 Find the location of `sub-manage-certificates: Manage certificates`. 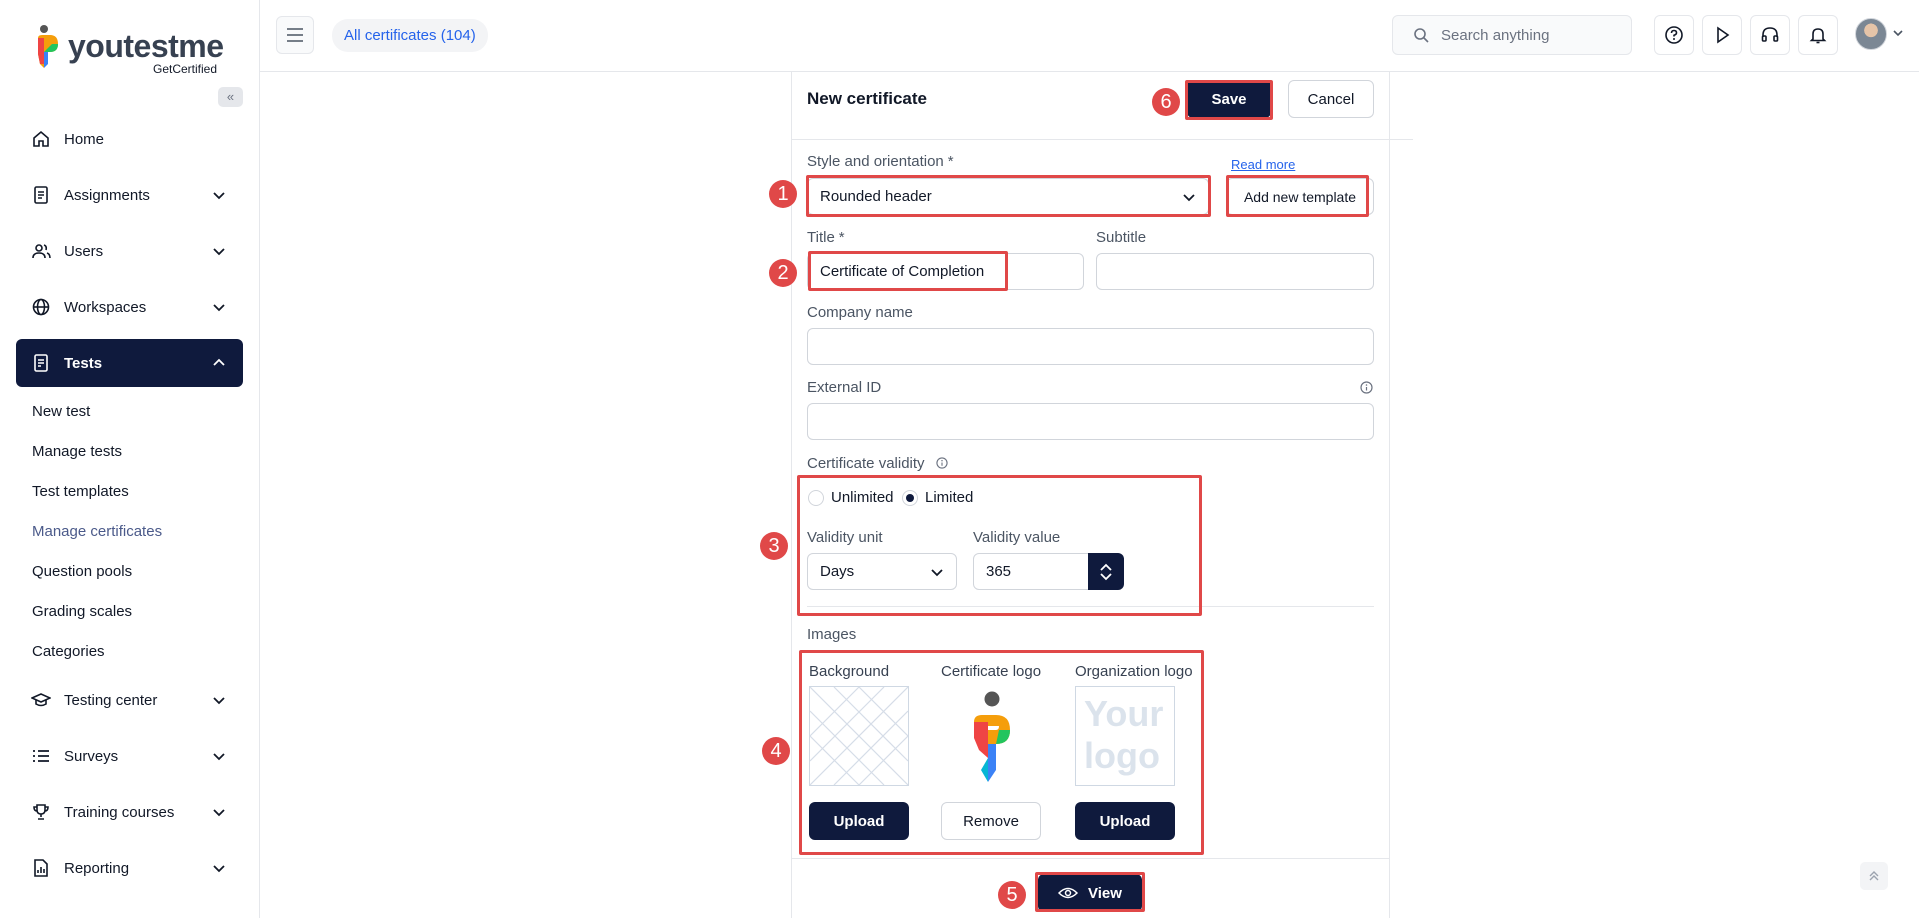

sub-manage-certificates: Manage certificates is located at coordinates (97, 531).